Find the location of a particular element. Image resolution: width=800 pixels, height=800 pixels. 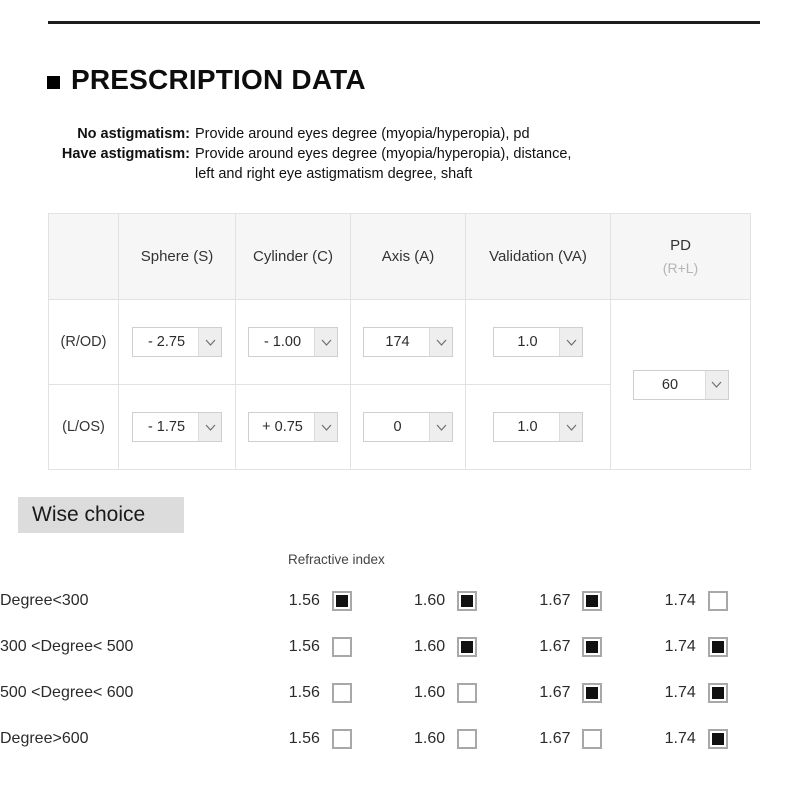

checkbox-degree2-index167 is located at coordinates (592, 693).